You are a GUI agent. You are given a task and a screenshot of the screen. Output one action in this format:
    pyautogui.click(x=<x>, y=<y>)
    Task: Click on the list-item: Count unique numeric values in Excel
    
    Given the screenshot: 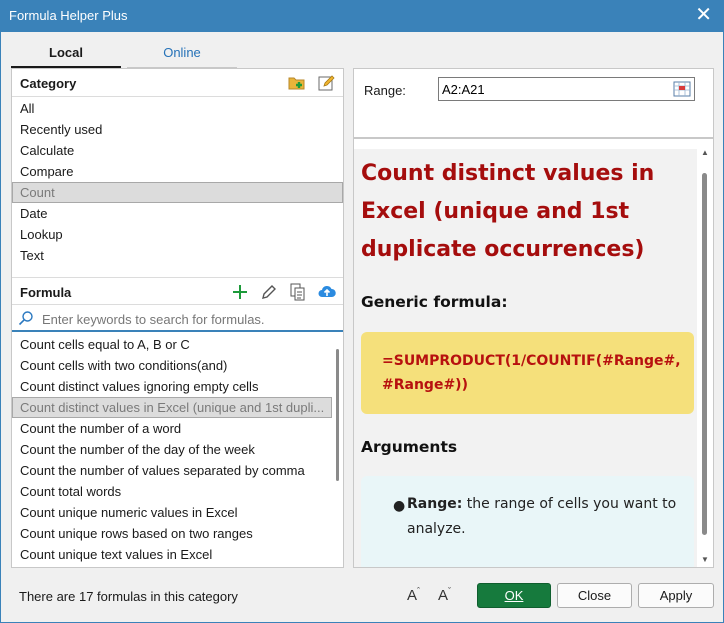 What is the action you would take?
    pyautogui.click(x=172, y=512)
    